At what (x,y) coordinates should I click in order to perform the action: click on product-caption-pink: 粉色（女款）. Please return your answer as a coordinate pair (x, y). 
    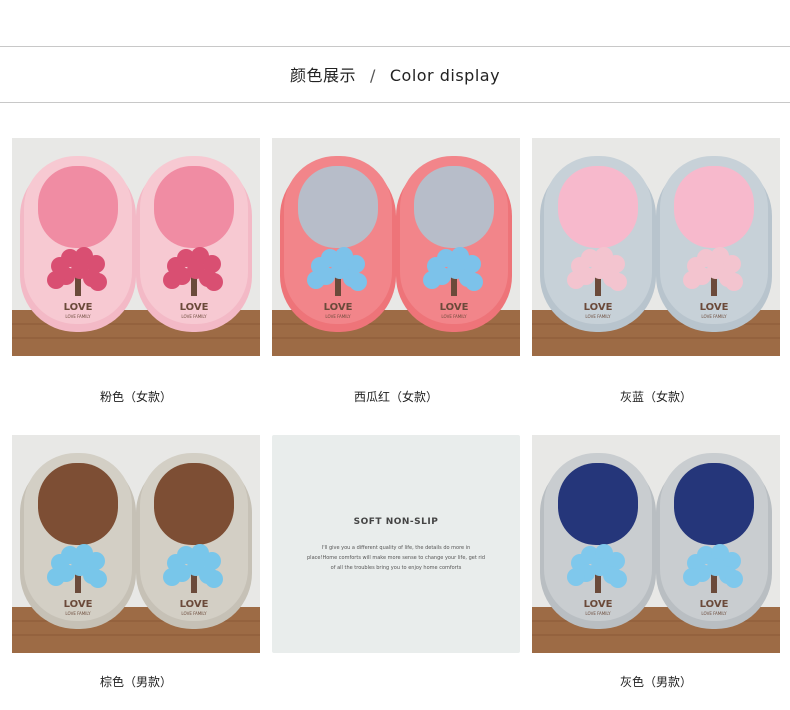
    Looking at the image, I should click on (135, 397).